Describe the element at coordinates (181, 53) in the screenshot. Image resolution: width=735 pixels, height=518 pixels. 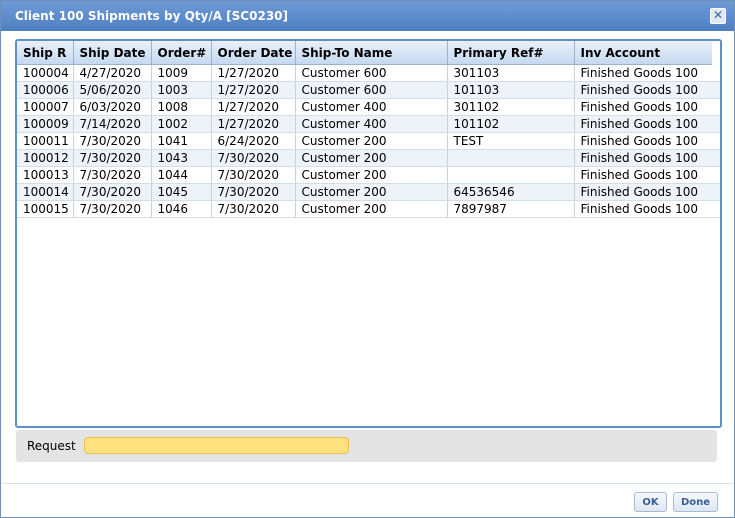
I see `column-header-order-number: Order#` at that location.